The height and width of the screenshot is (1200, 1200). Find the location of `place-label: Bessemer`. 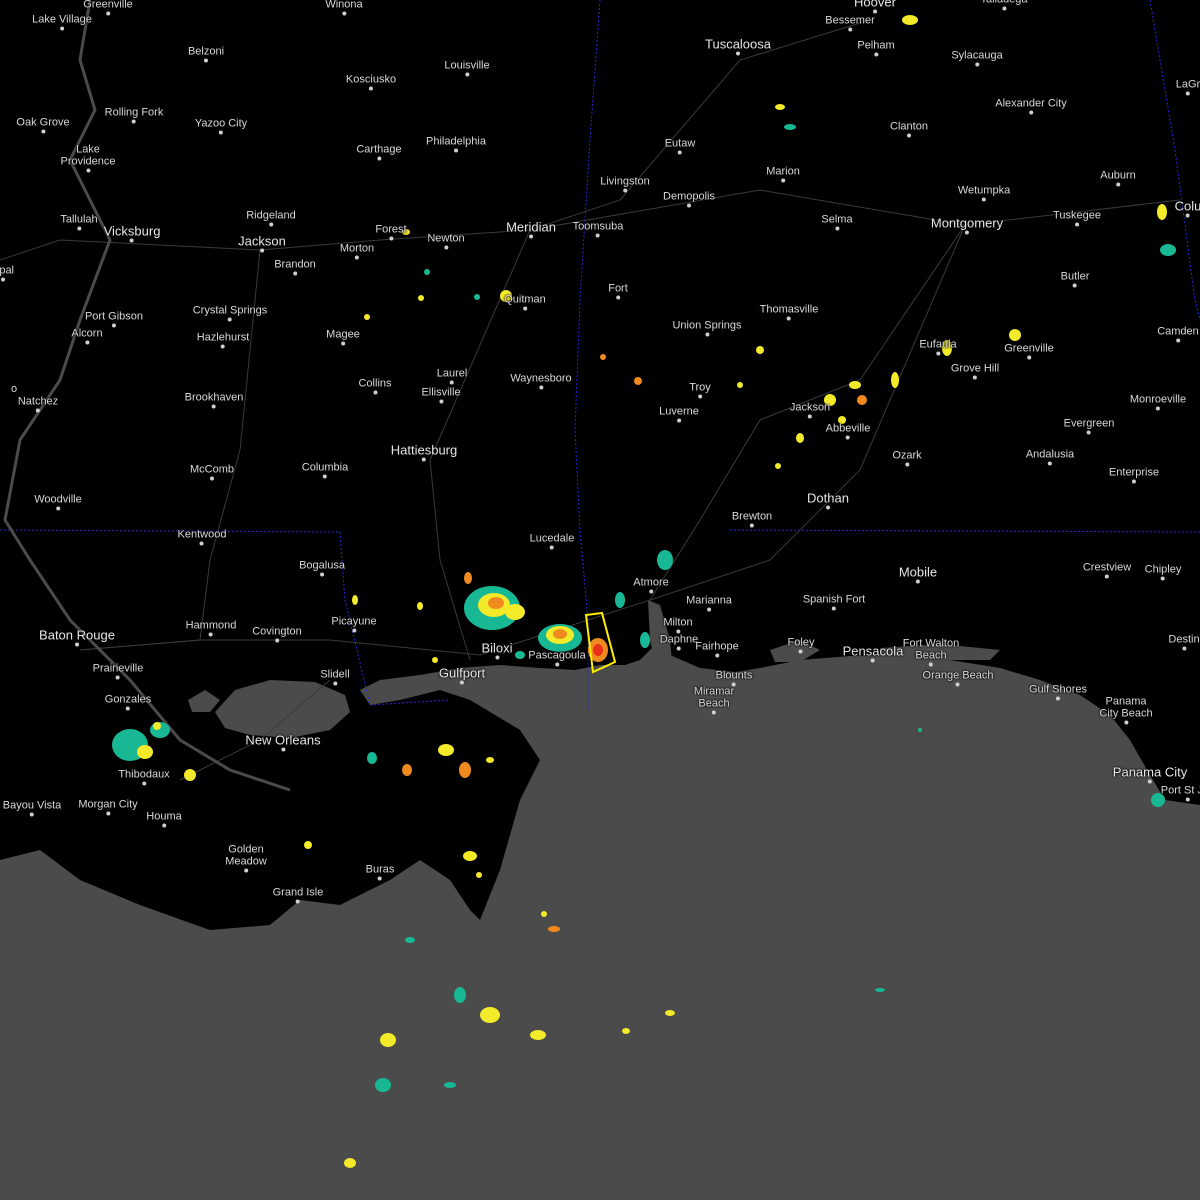

place-label: Bessemer is located at coordinates (850, 23).